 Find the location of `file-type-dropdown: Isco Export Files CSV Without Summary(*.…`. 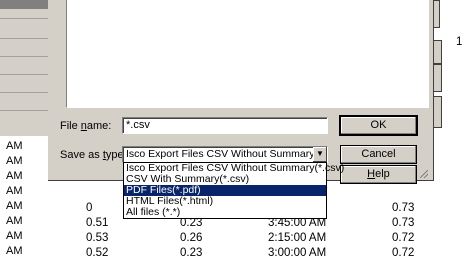

file-type-dropdown: Isco Export Files CSV Without Summary(*.… is located at coordinates (233, 190).